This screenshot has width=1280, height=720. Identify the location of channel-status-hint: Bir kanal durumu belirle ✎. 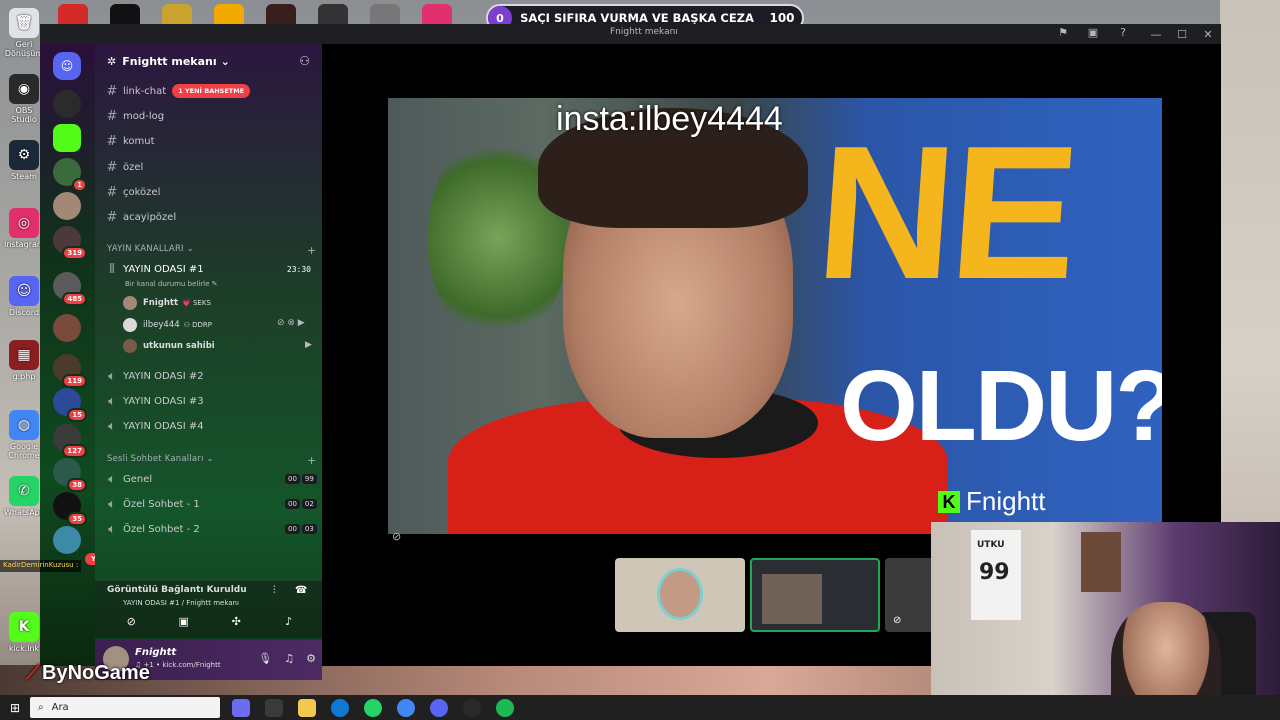
(171, 284).